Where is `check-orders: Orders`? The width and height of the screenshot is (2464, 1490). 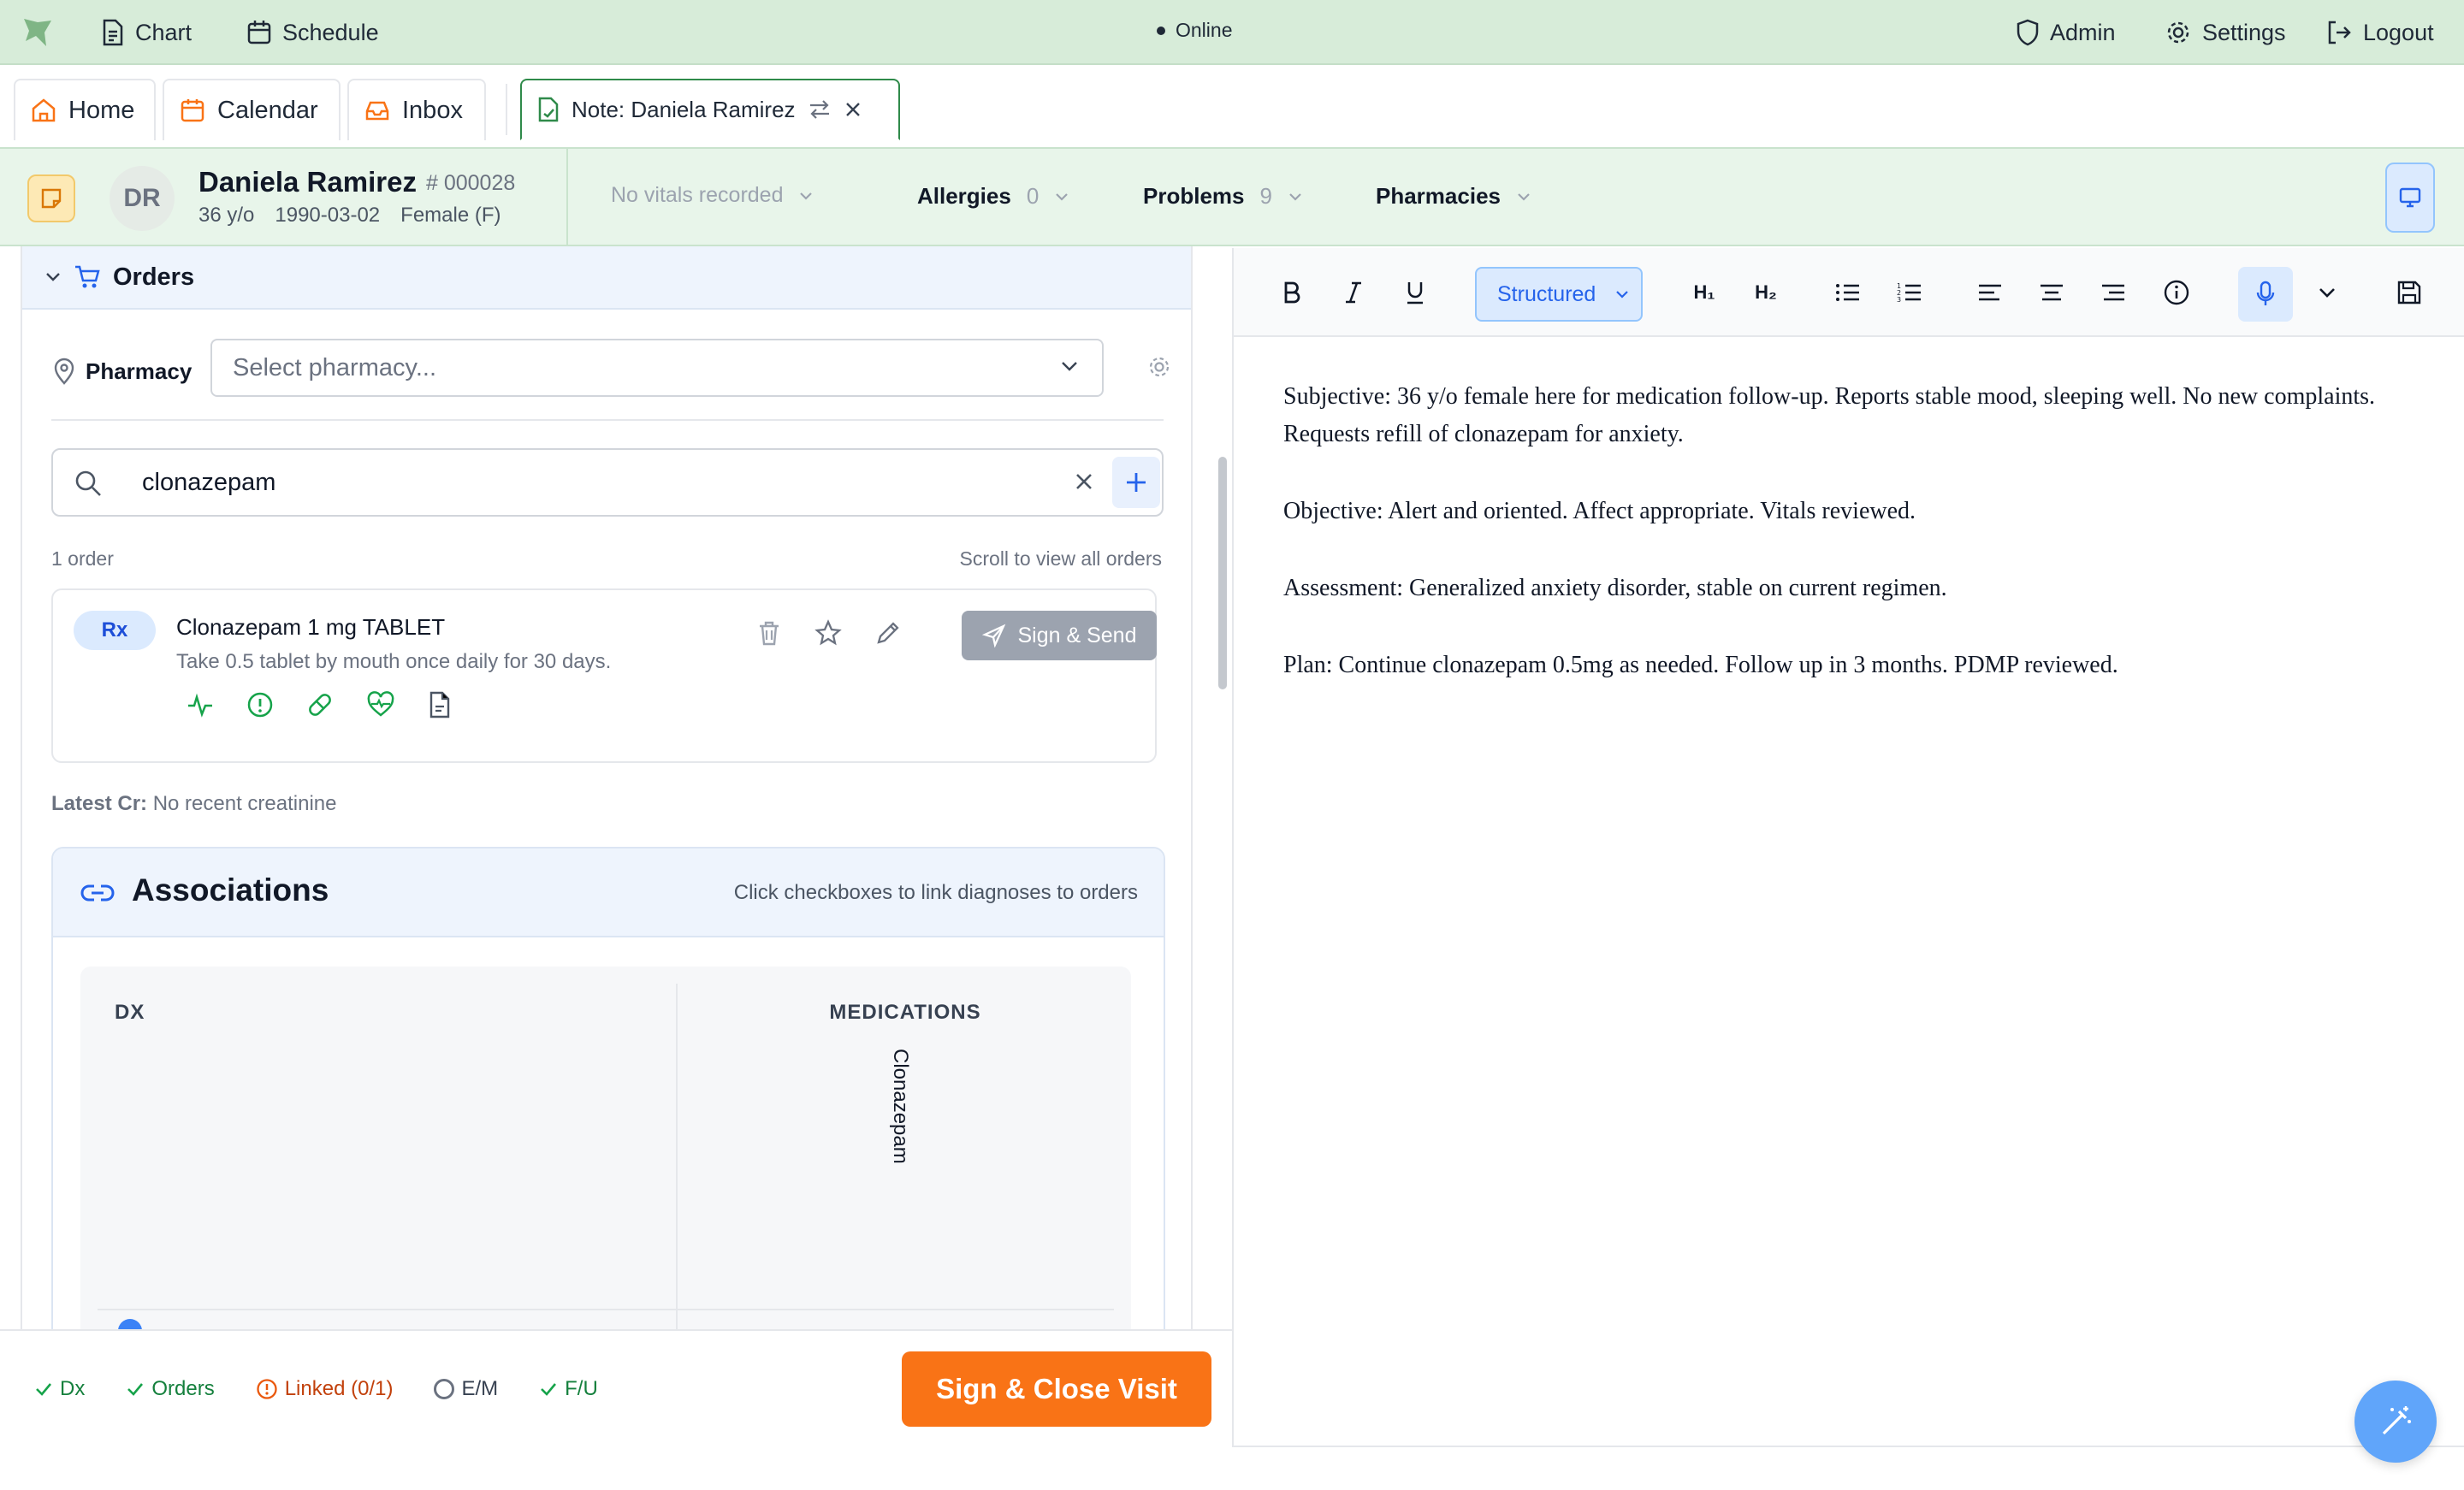
check-orders: Orders is located at coordinates (170, 1389).